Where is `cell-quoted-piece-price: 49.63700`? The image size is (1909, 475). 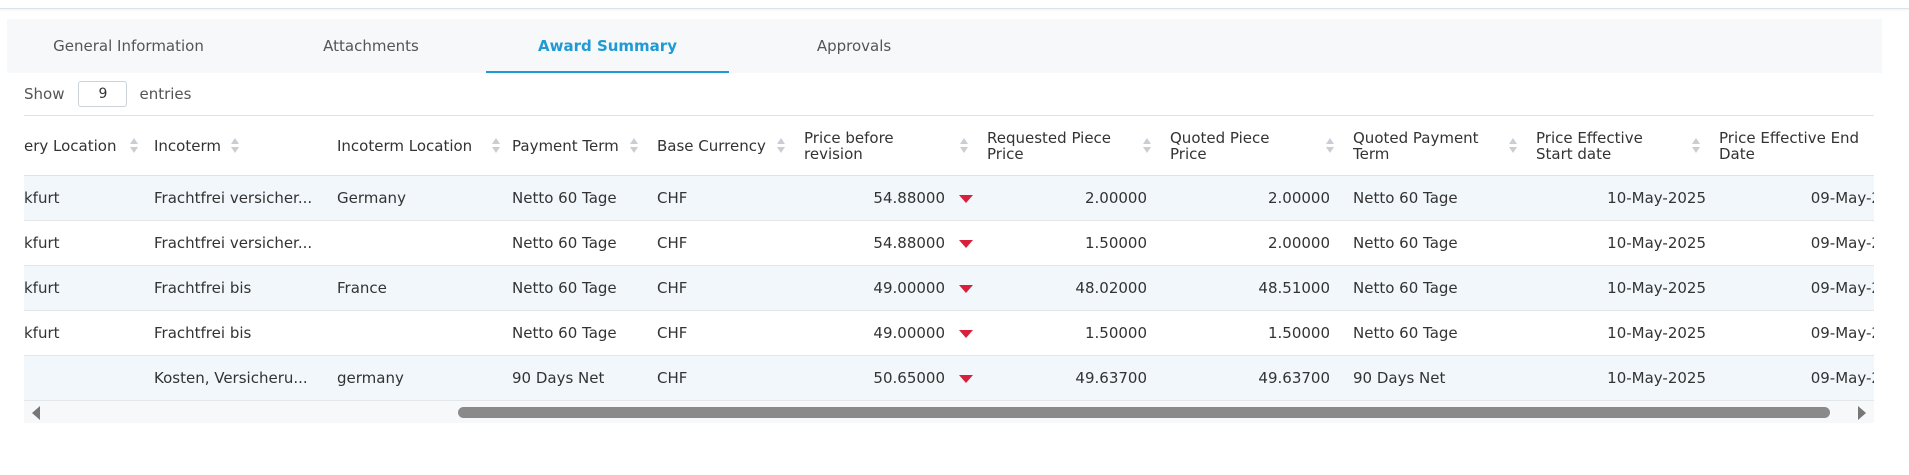
cell-quoted-piece-price: 49.63700 is located at coordinates (1294, 378).